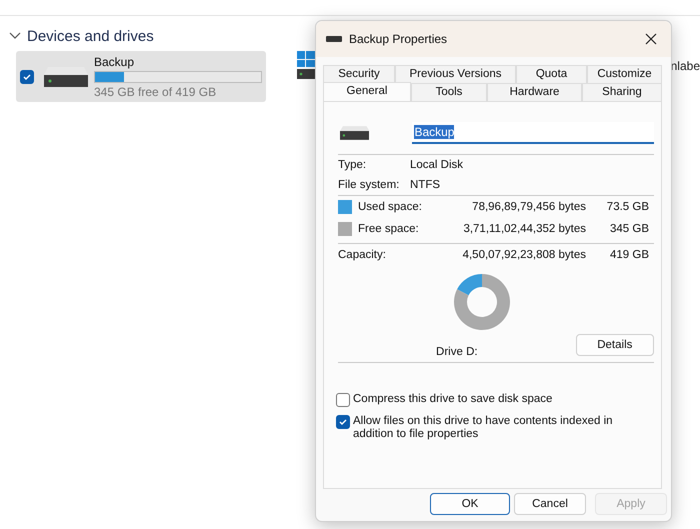 The width and height of the screenshot is (700, 529). I want to click on cancel-button: Cancel, so click(550, 504).